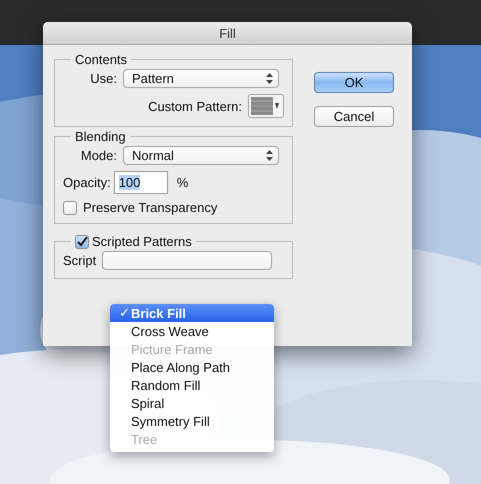 This screenshot has width=481, height=484. I want to click on pattern-picker, so click(266, 106).